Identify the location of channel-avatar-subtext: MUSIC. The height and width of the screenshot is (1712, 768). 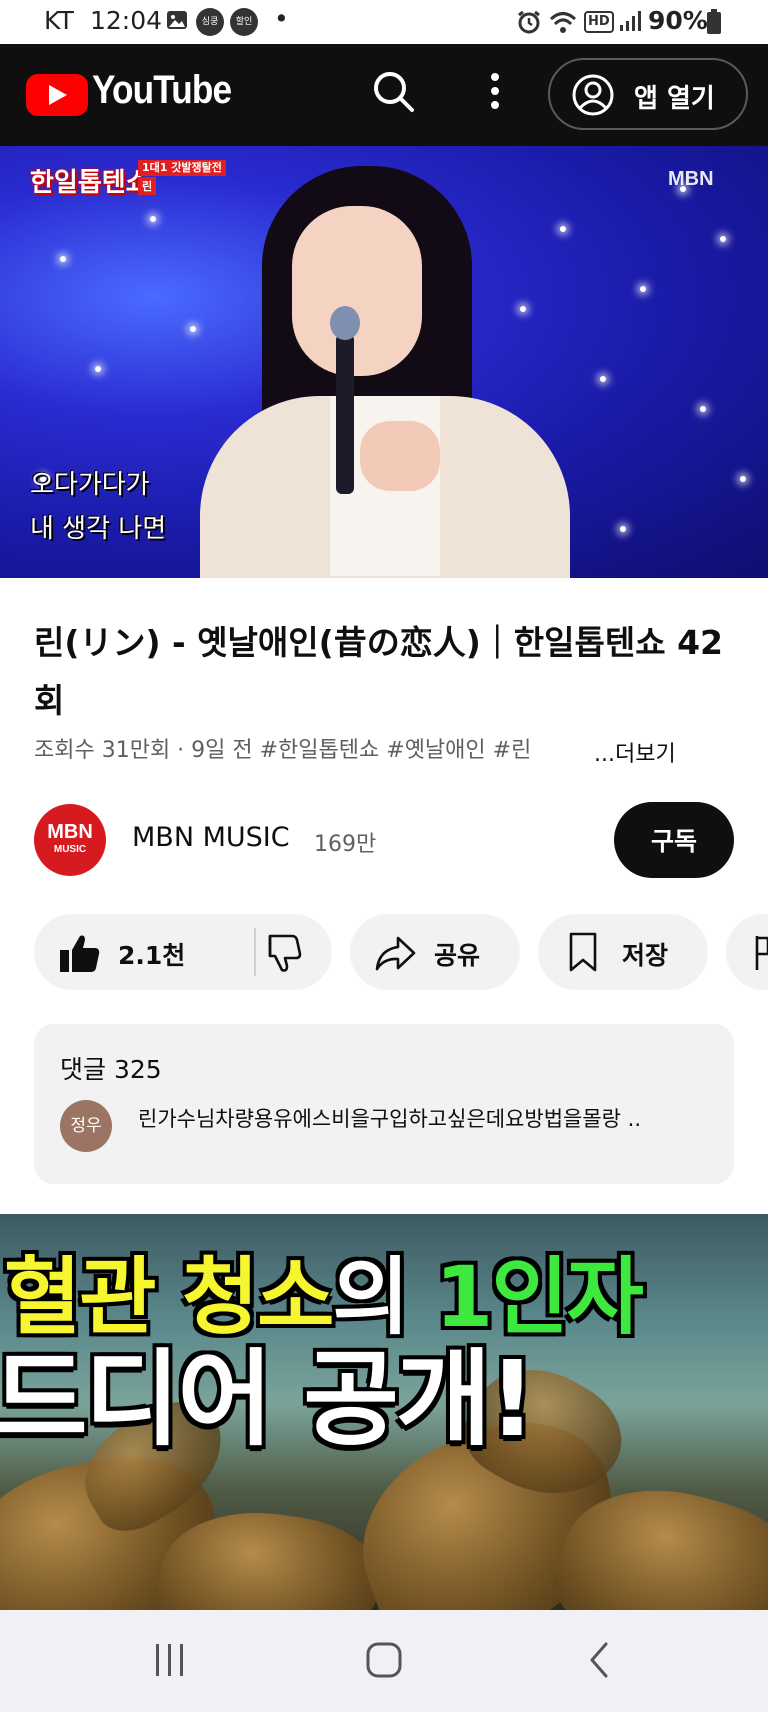
(70, 849).